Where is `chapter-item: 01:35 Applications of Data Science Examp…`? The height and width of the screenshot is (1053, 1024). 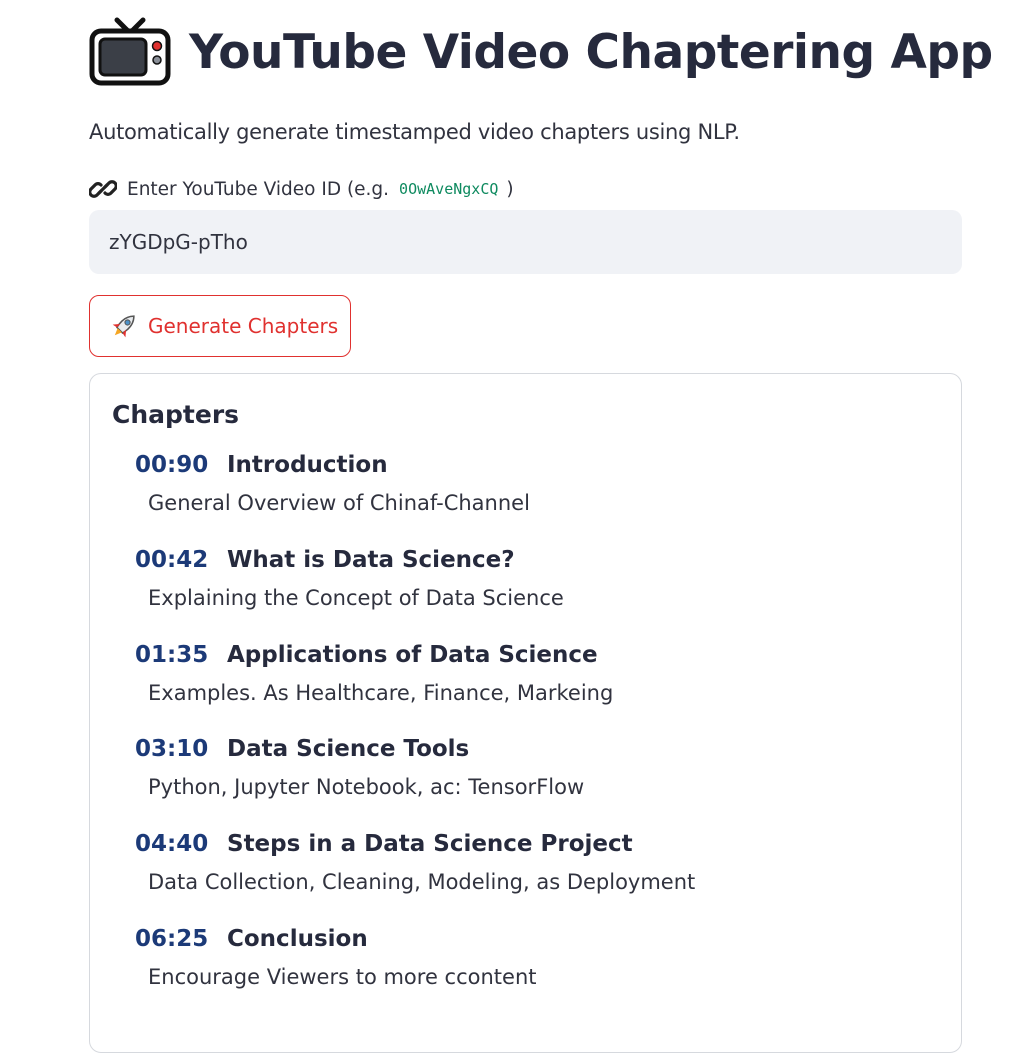 chapter-item: 01:35 Applications of Data Science Examp… is located at coordinates (374, 673).